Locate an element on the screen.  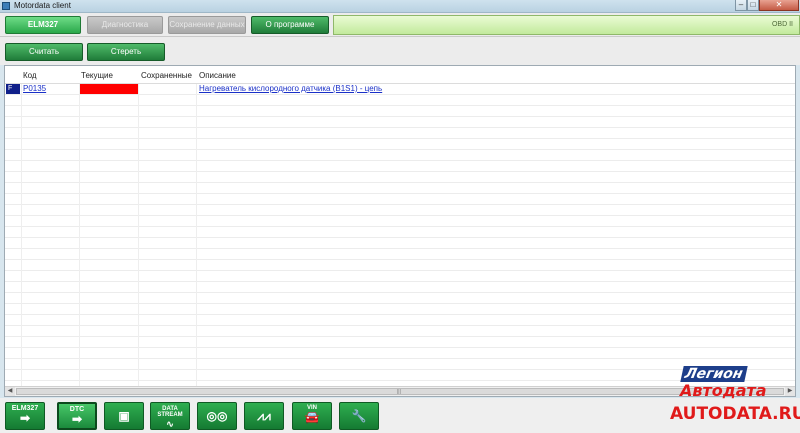
tab-elm327: ELM327 is located at coordinates (43, 25).